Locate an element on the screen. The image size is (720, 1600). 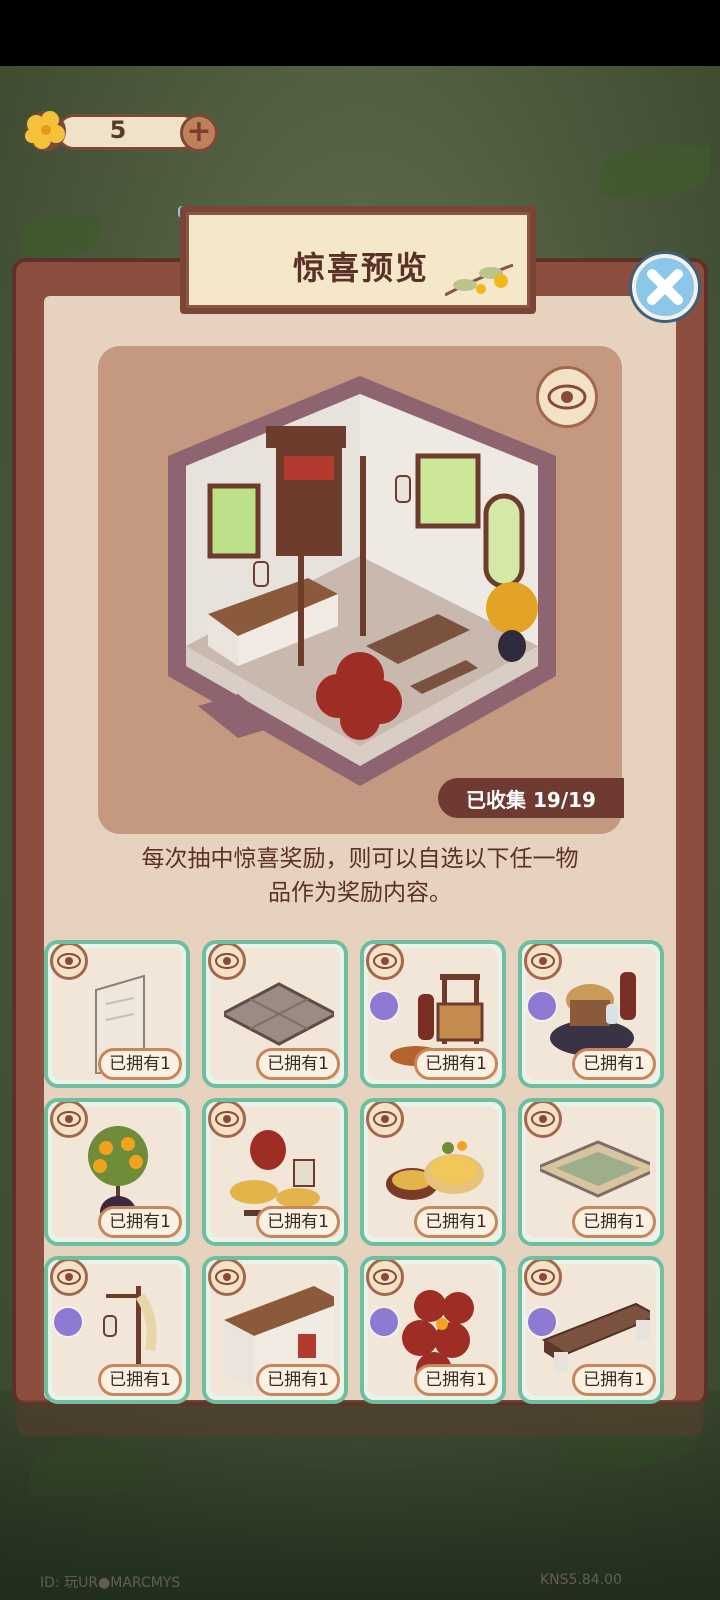
reward-item-hotpot-table: 已拥有1 is located at coordinates (591, 1014).